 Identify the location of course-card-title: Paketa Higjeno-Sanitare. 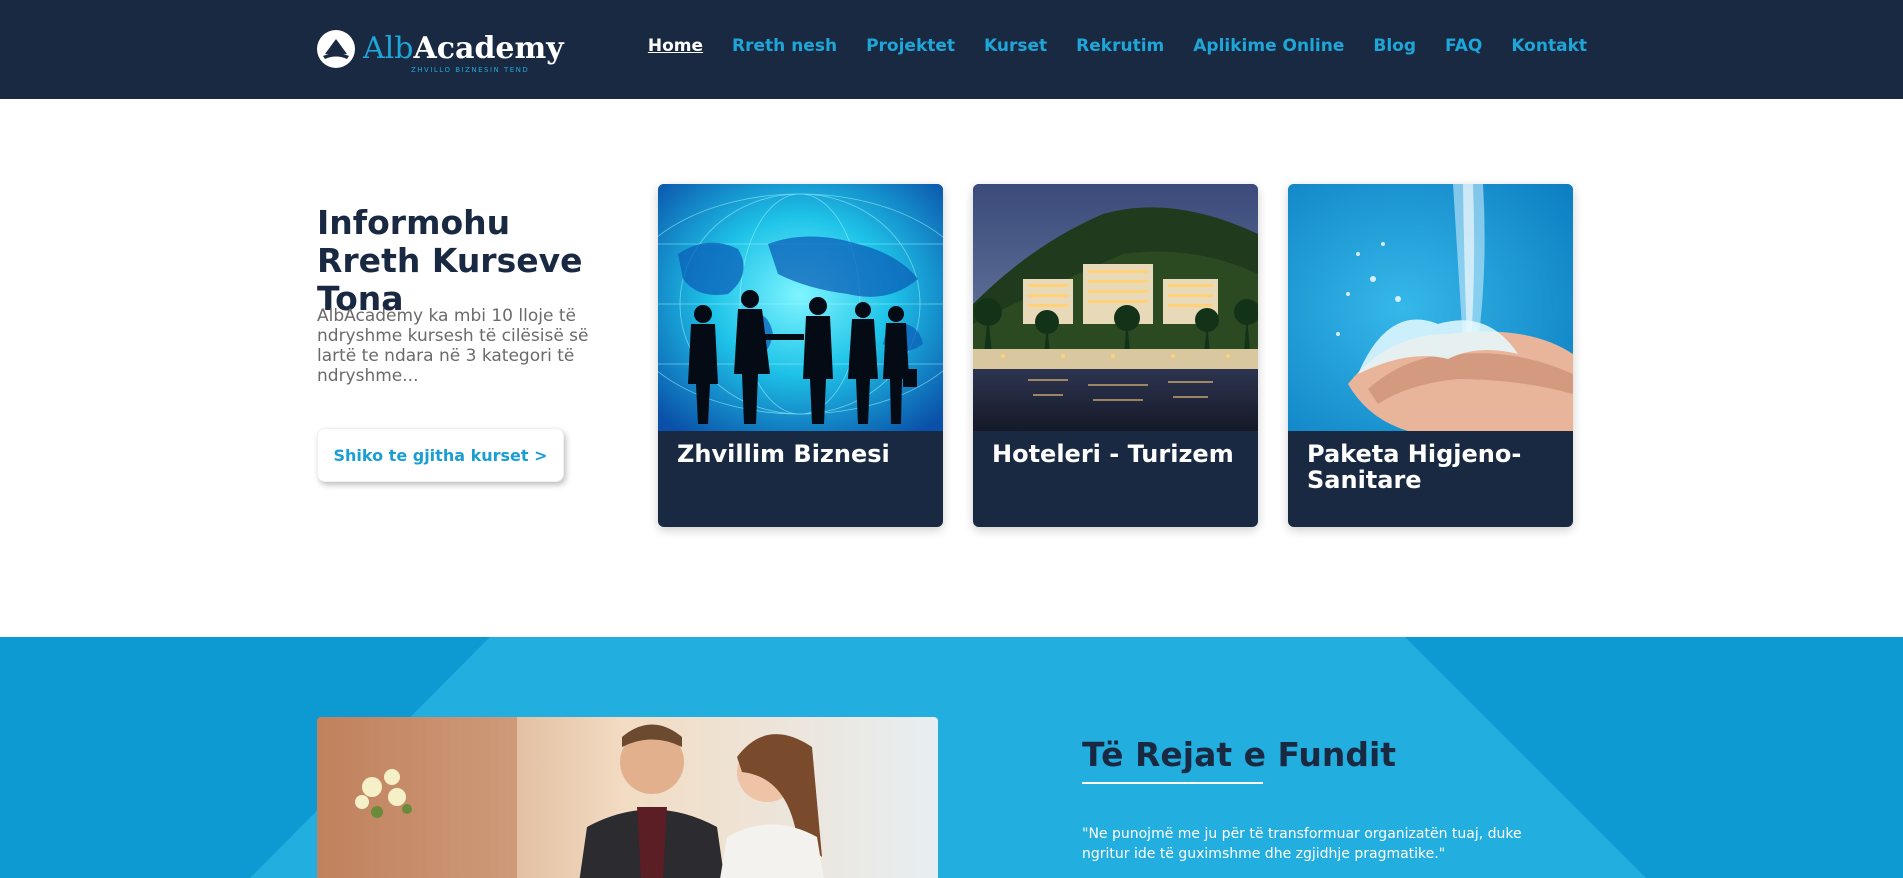
(1414, 467).